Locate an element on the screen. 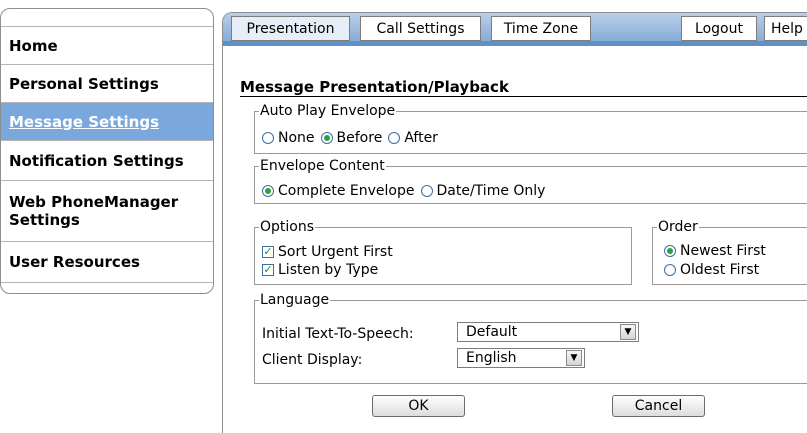 The width and height of the screenshot is (807, 433). auto-play-group: Auto Play Envelope is located at coordinates (530, 128).